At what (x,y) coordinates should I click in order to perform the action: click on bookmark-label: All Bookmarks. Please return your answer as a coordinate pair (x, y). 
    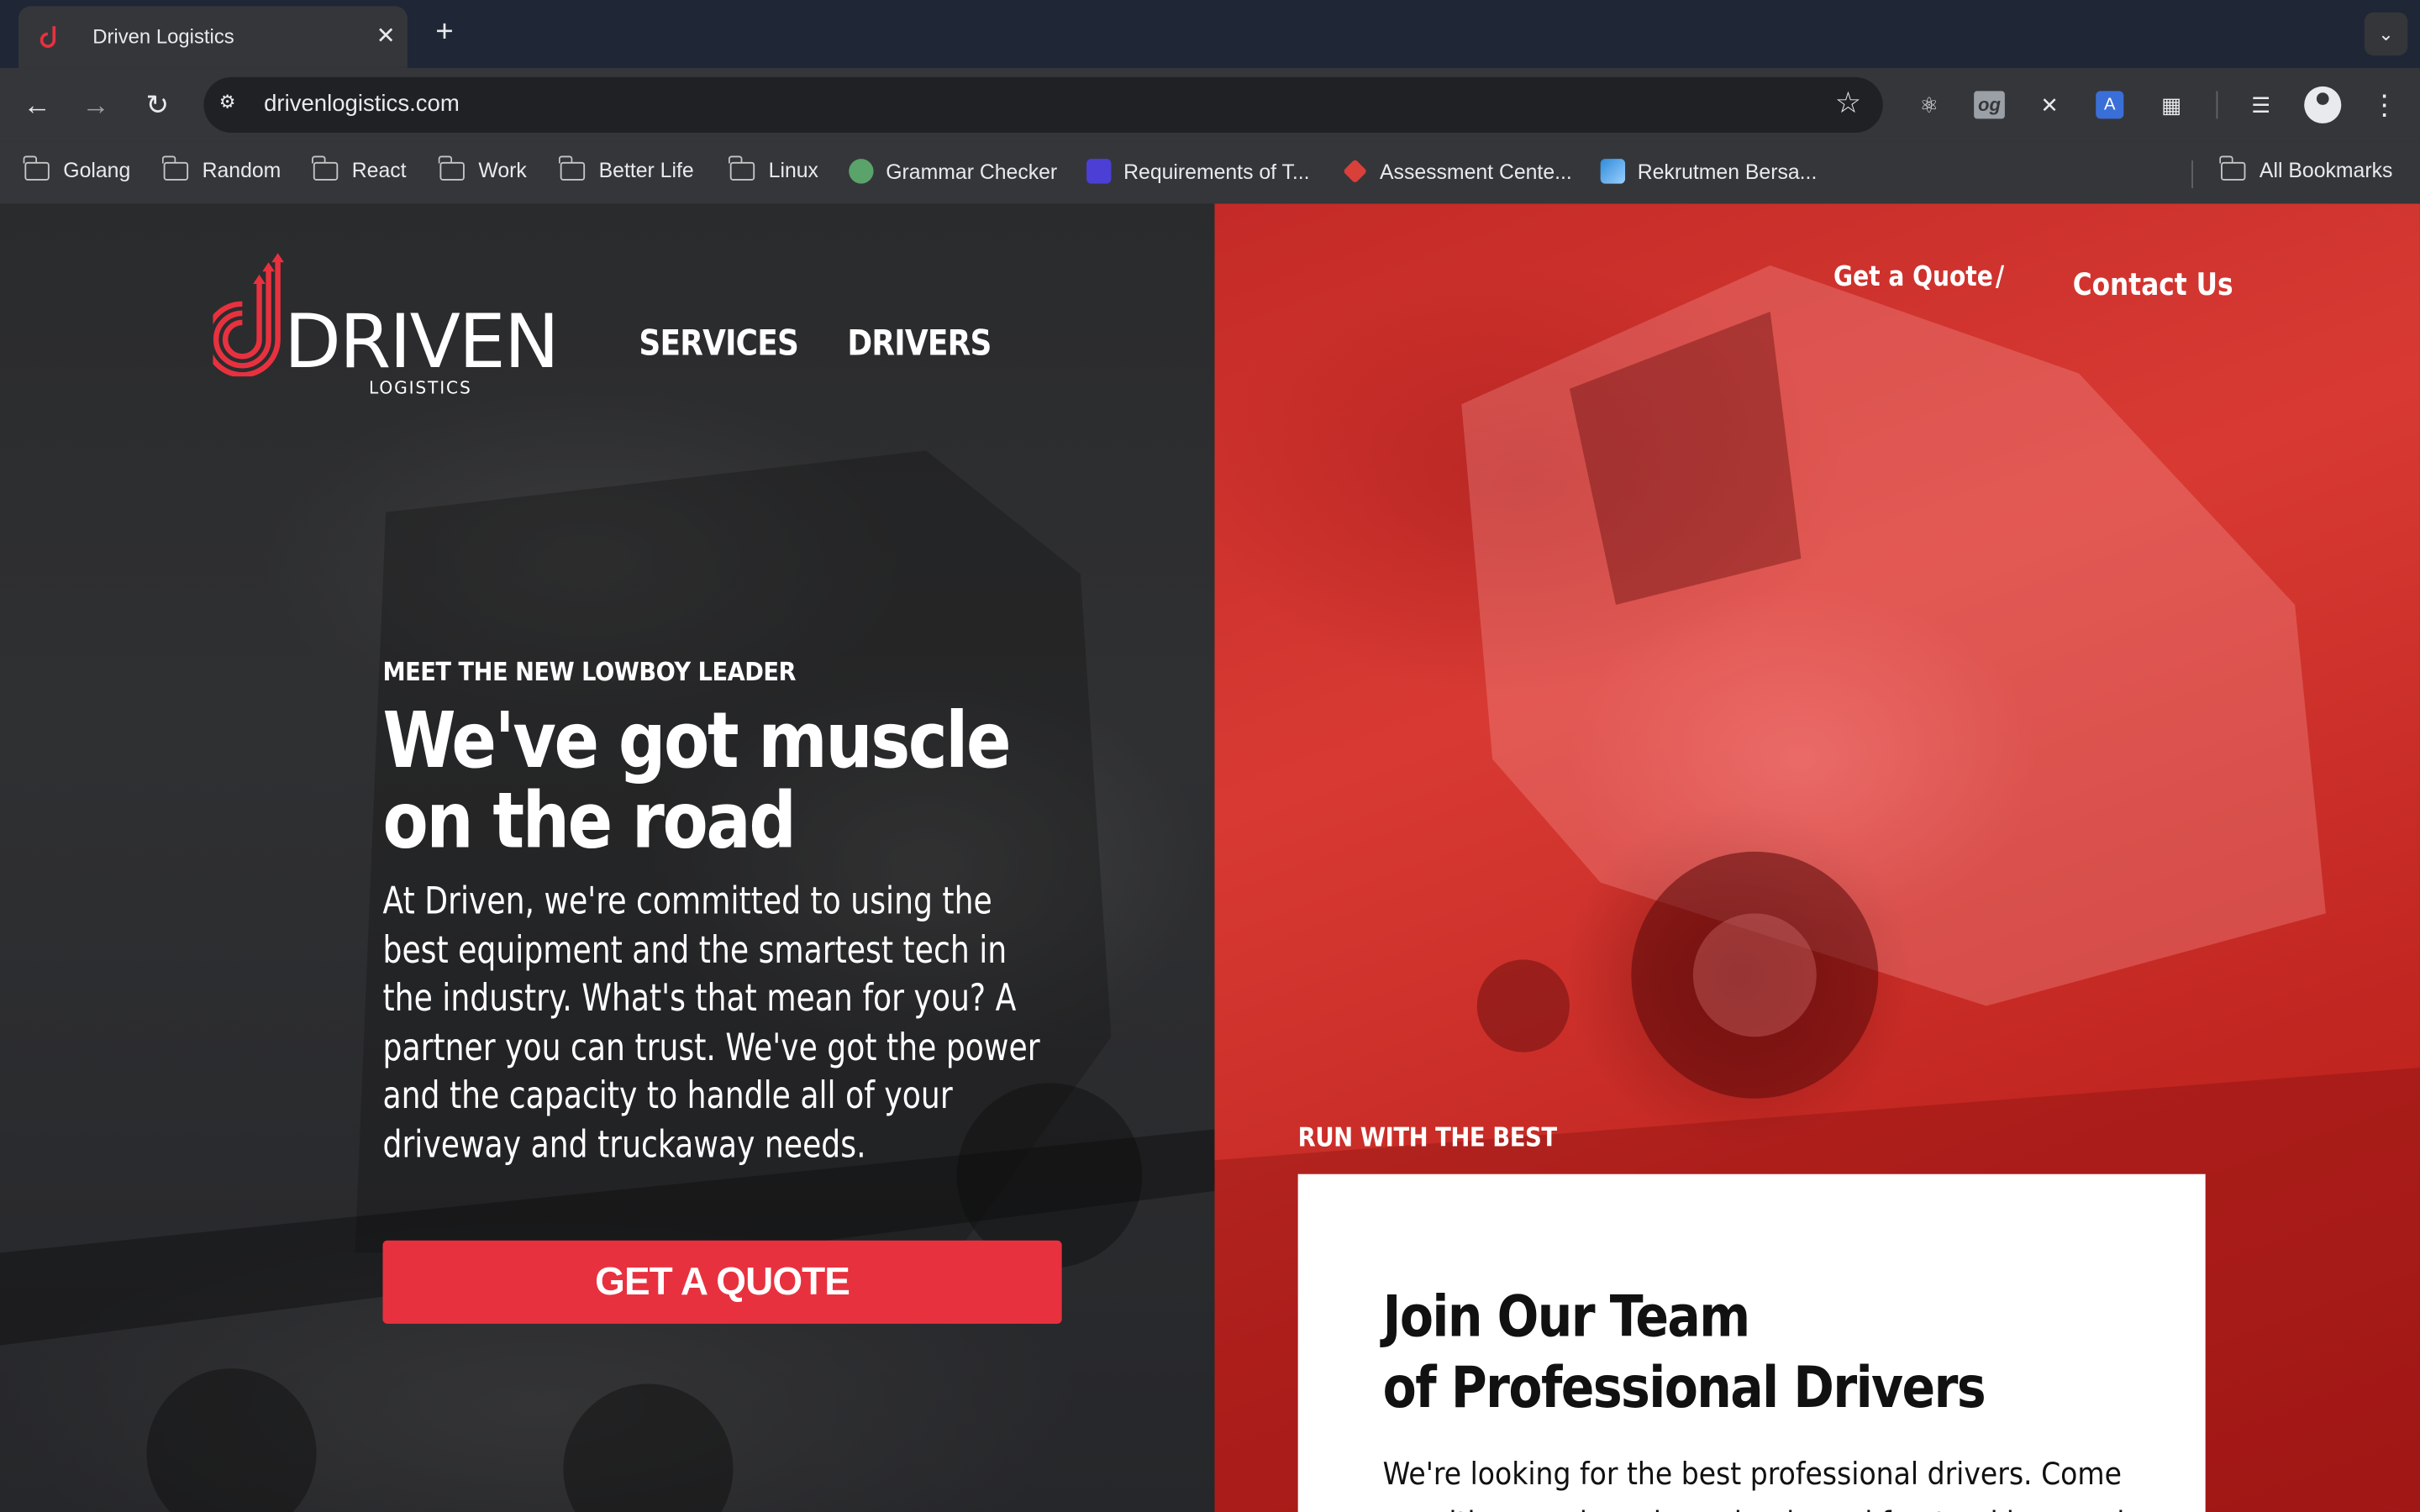
    Looking at the image, I should click on (2326, 170).